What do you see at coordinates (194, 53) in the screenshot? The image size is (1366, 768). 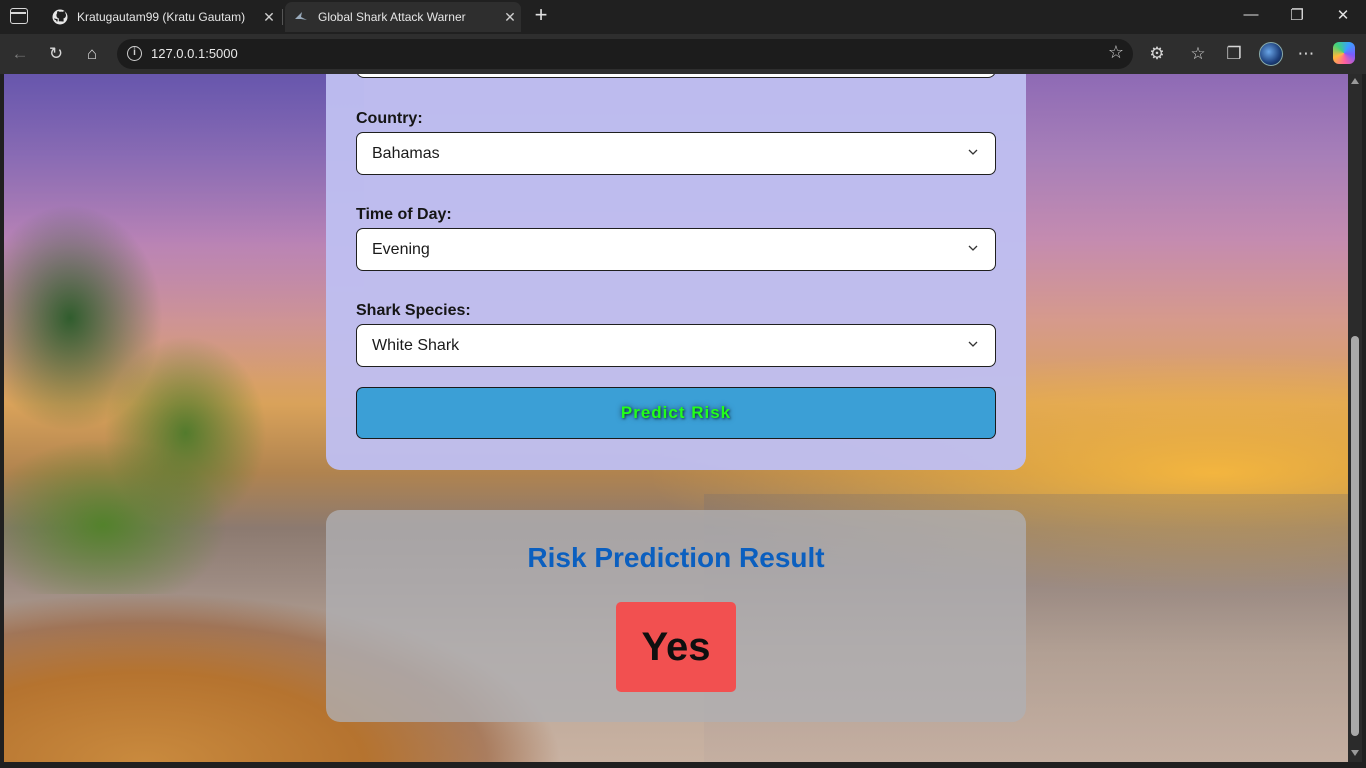 I see `url-text: 127.0.0.1:5000` at bounding box center [194, 53].